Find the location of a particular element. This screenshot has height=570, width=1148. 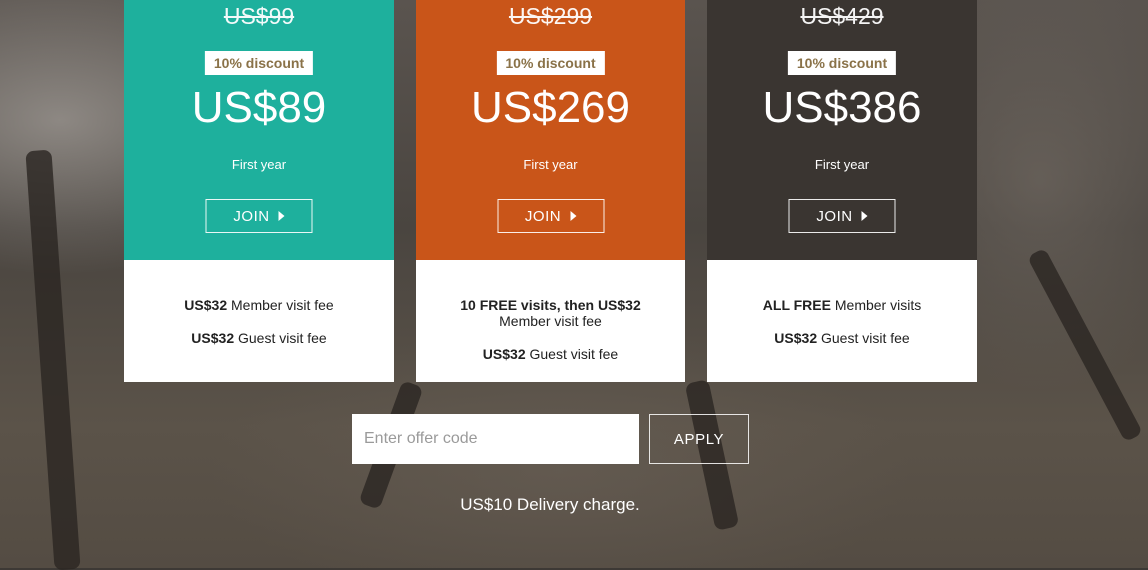

discounted-price: US$386 is located at coordinates (842, 107).